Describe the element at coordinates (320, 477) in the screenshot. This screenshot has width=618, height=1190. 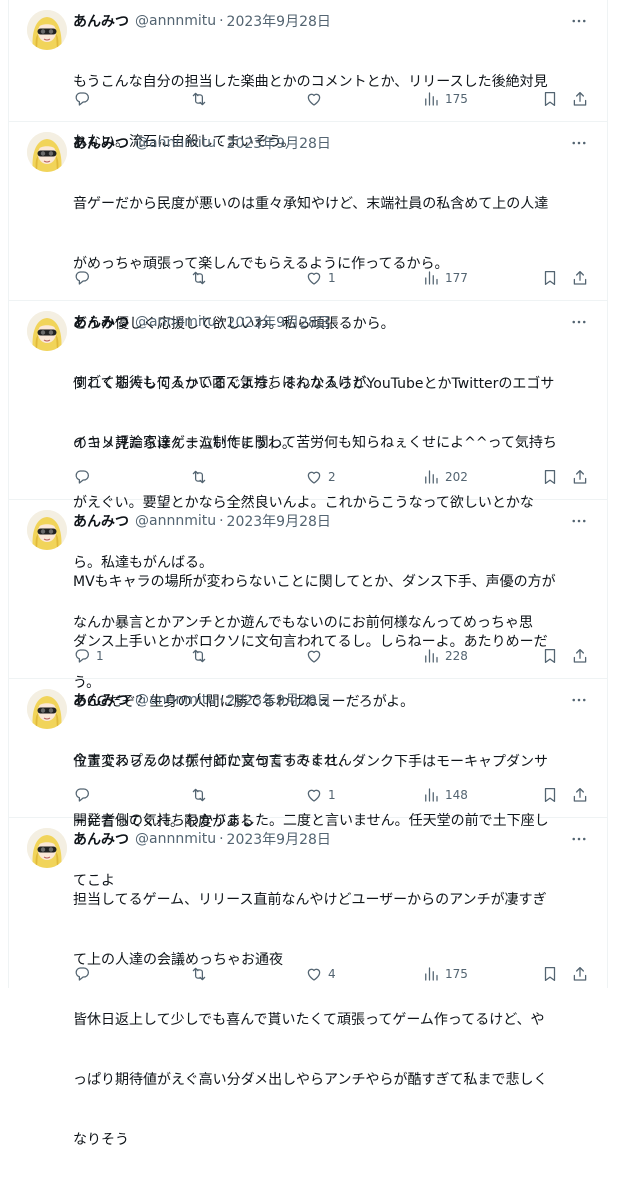
I see `like-button: 2` at that location.